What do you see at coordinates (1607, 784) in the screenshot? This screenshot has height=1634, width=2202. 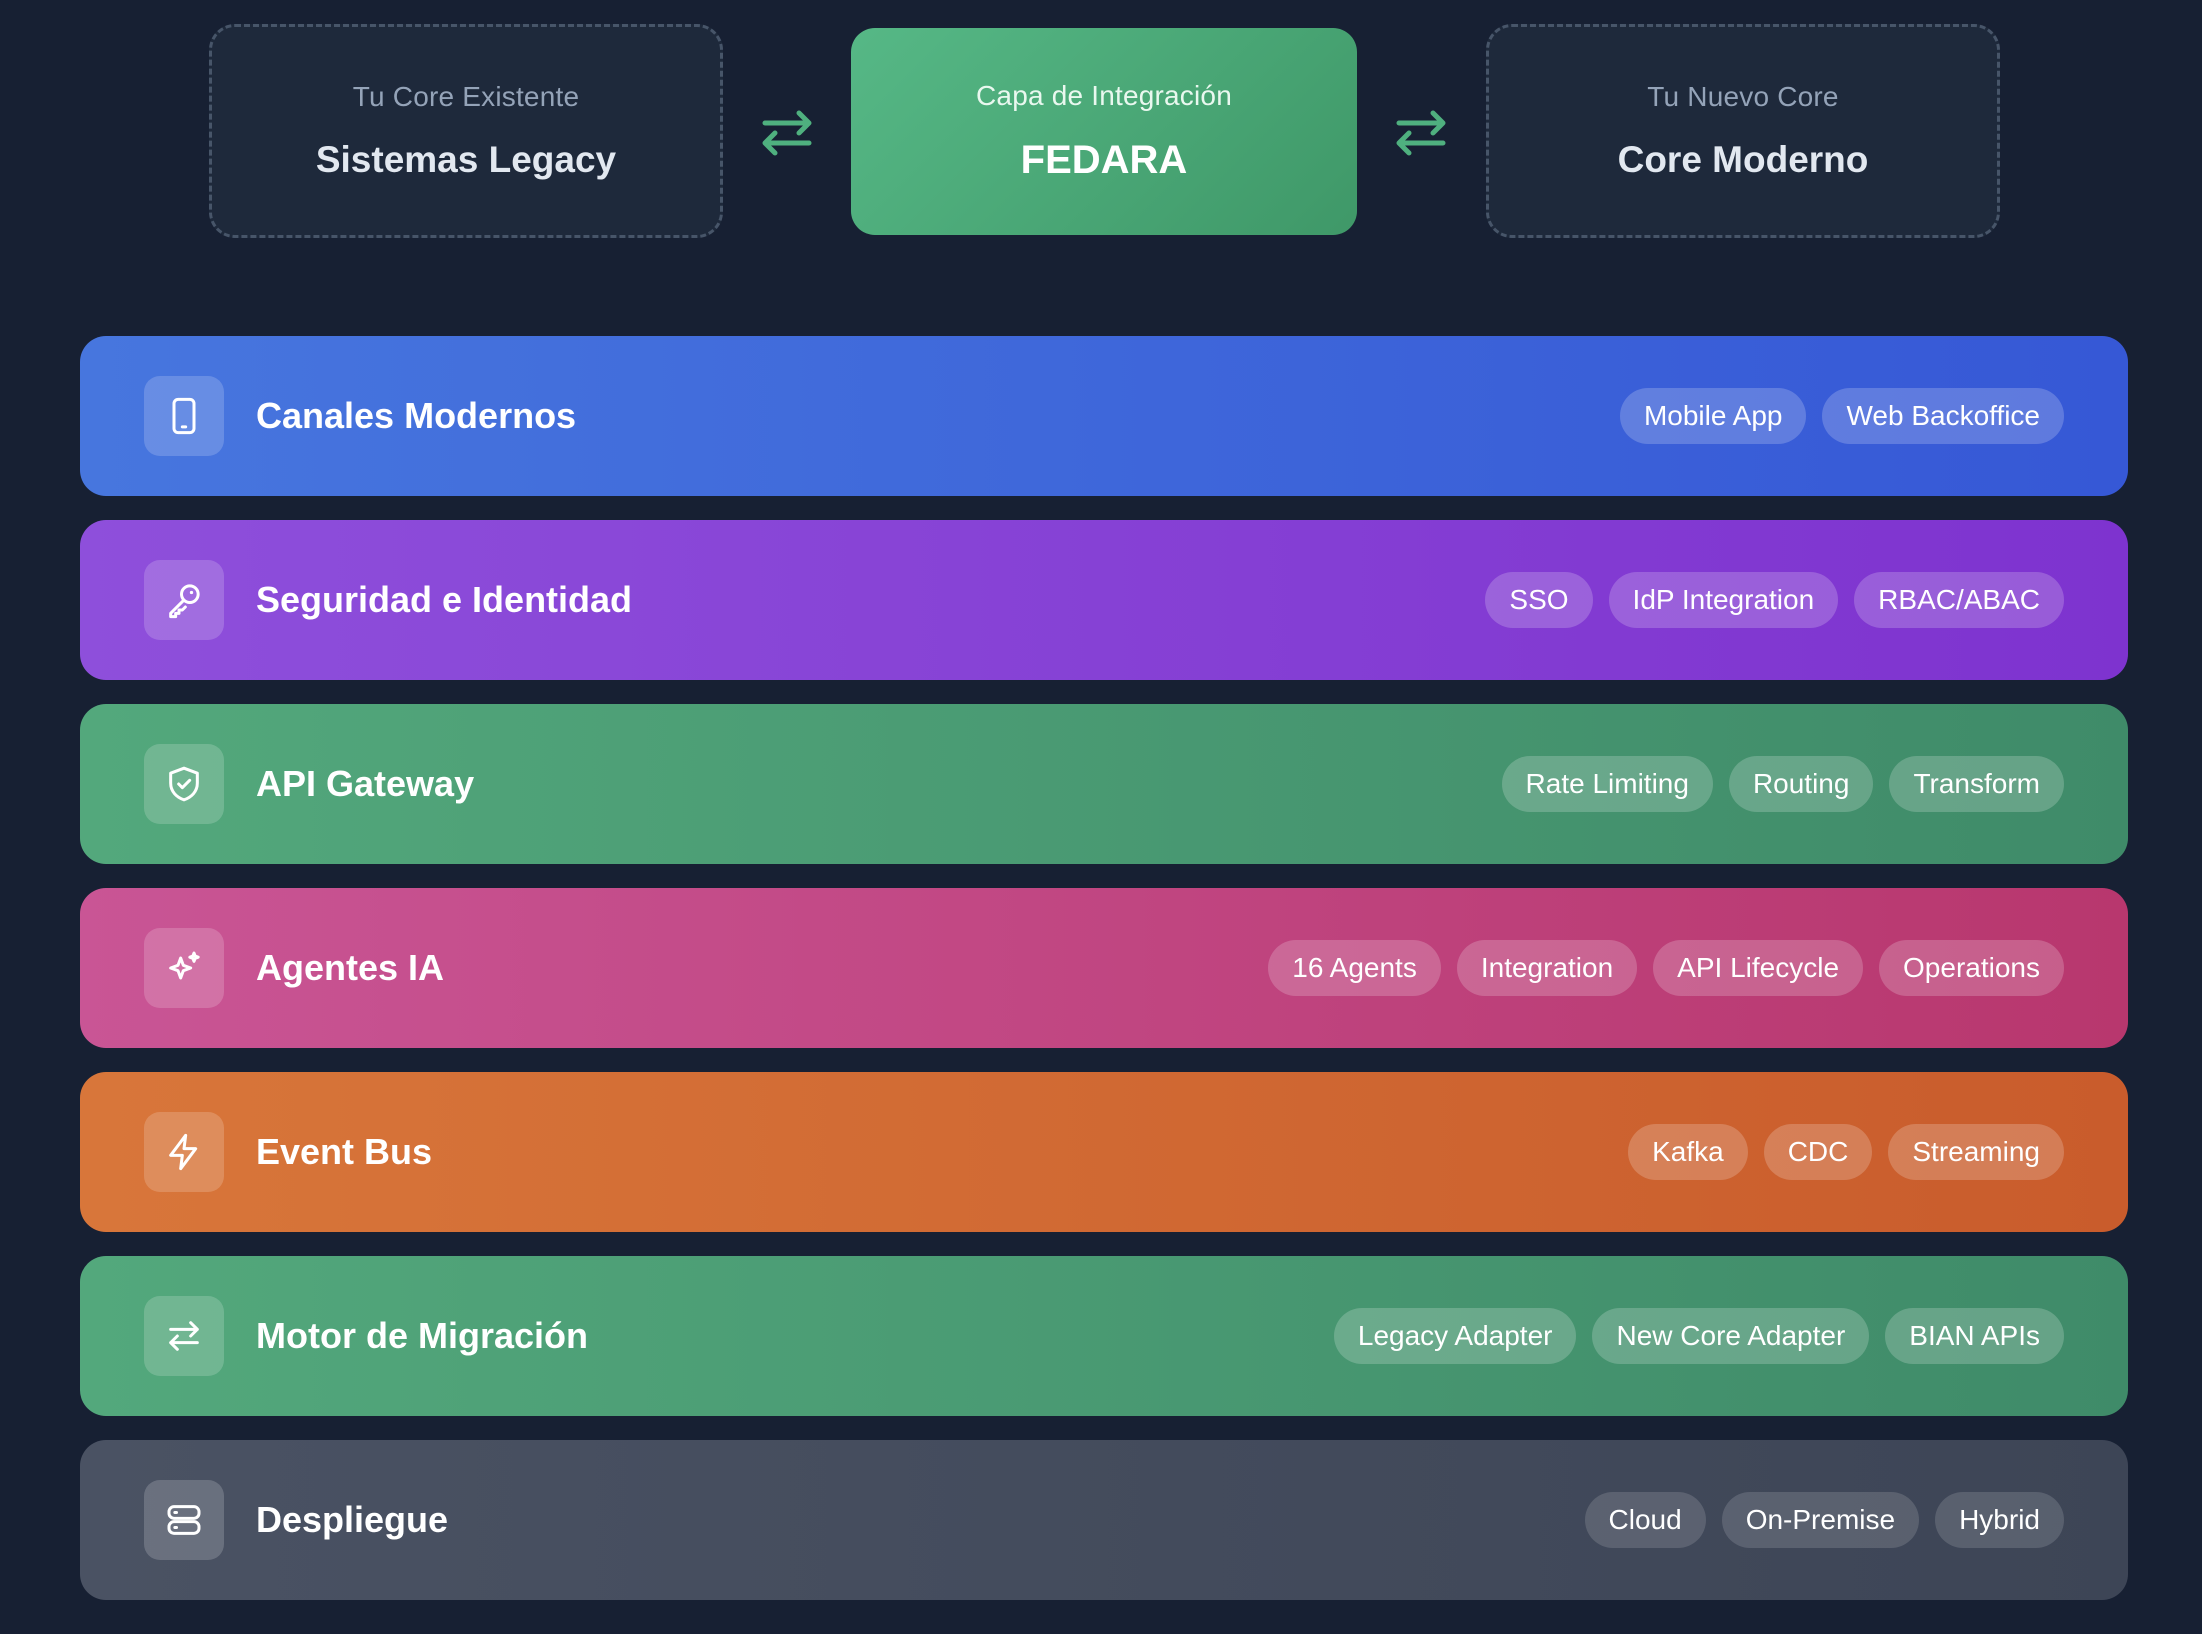 I see `tag: Rate Limiting` at bounding box center [1607, 784].